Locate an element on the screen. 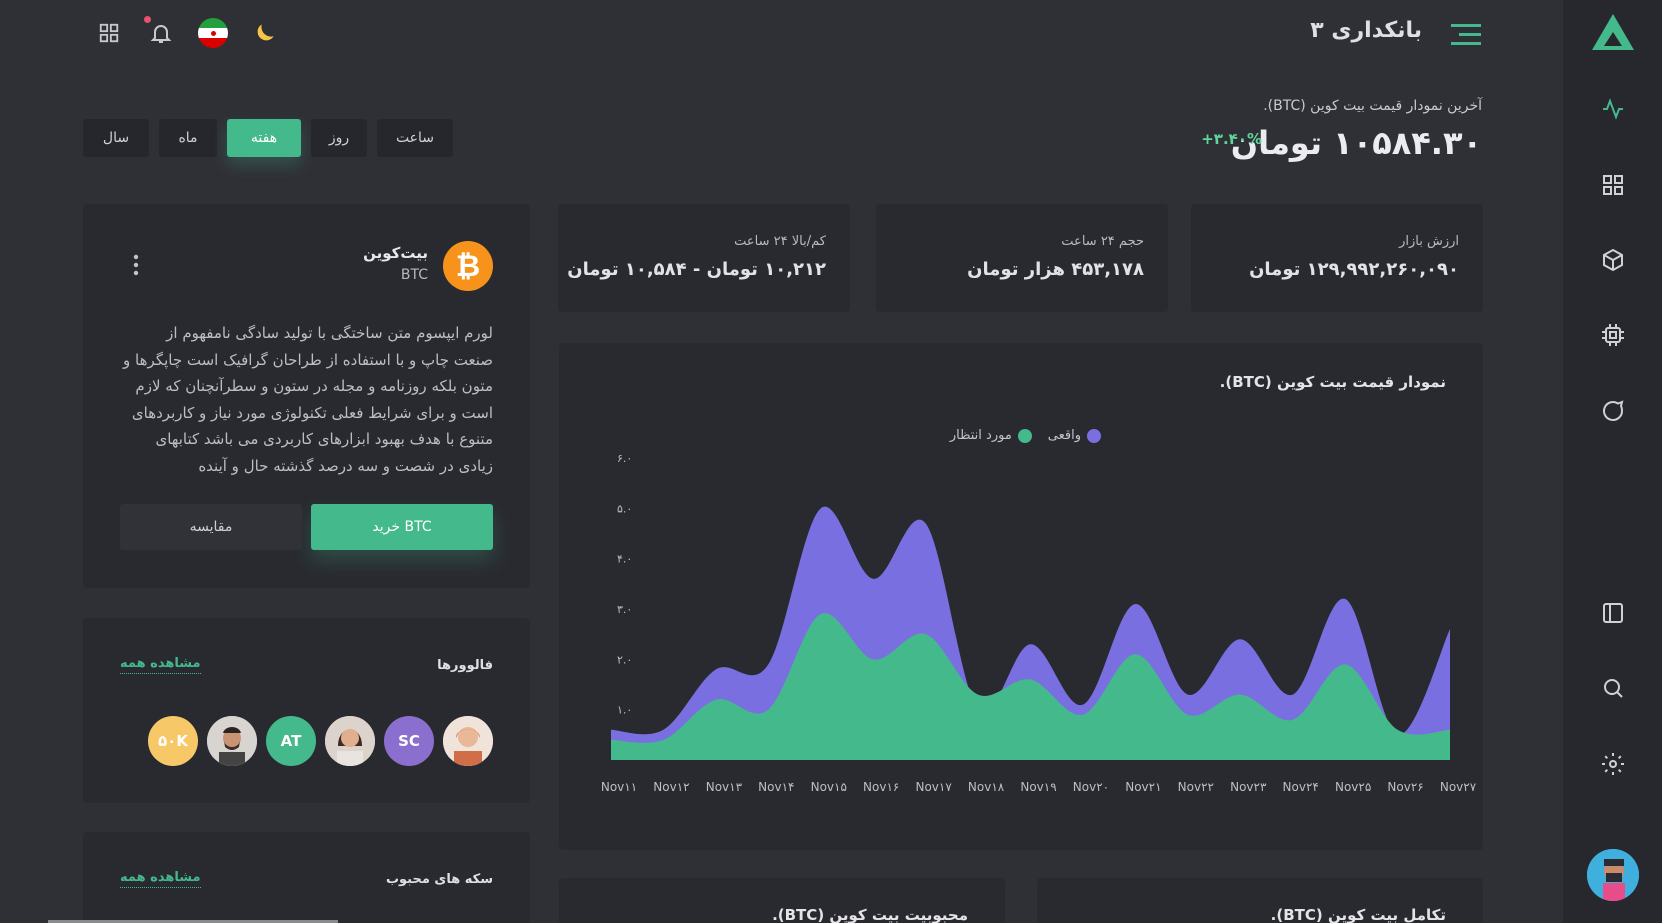 The image size is (1662, 923). stat-card-volume: حجم ۲۴ ساعت ۴۵۳,۱۷۸ هزار تومان is located at coordinates (1022, 258).